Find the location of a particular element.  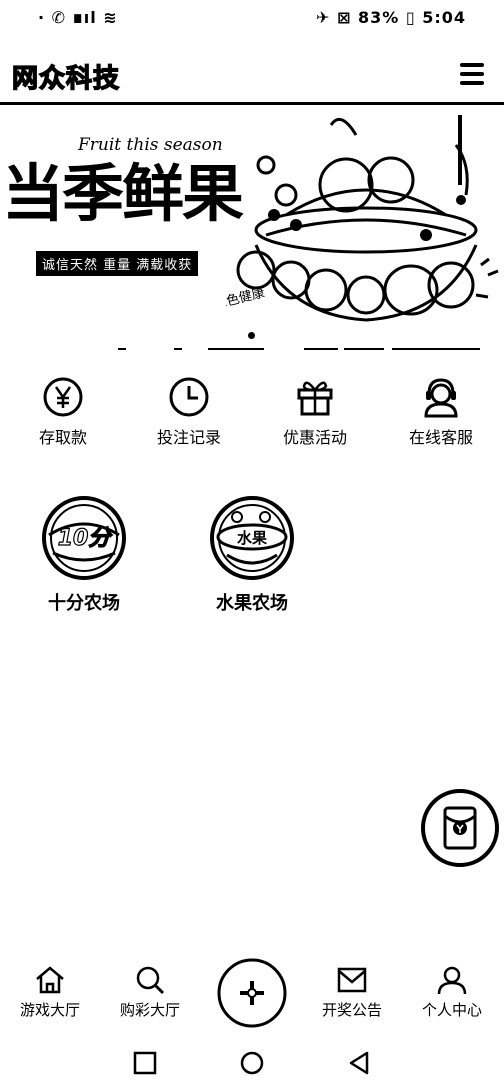

promotions-label: 优惠活动 is located at coordinates (314, 437).